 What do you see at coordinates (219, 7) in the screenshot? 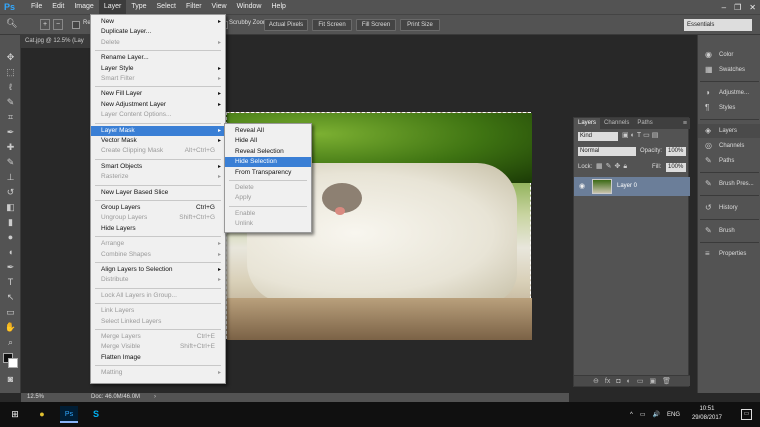
I see `menu-view: View` at bounding box center [219, 7].